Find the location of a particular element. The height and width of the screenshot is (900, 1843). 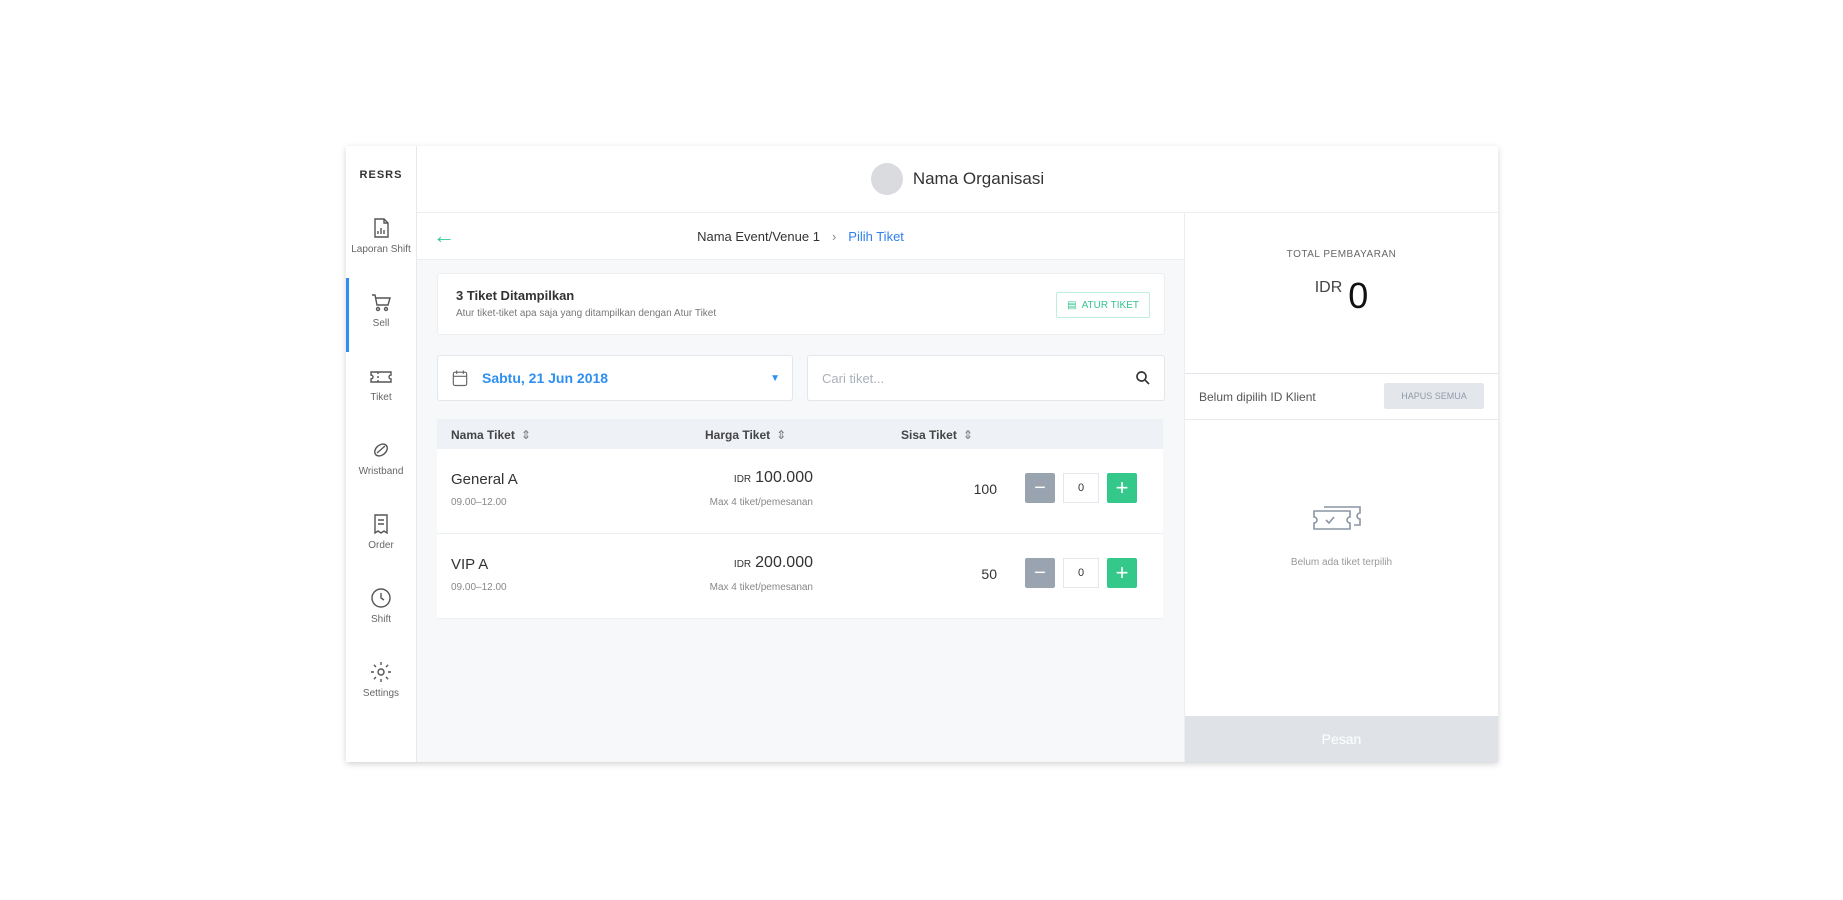

total-currency: IDR is located at coordinates (1328, 287).